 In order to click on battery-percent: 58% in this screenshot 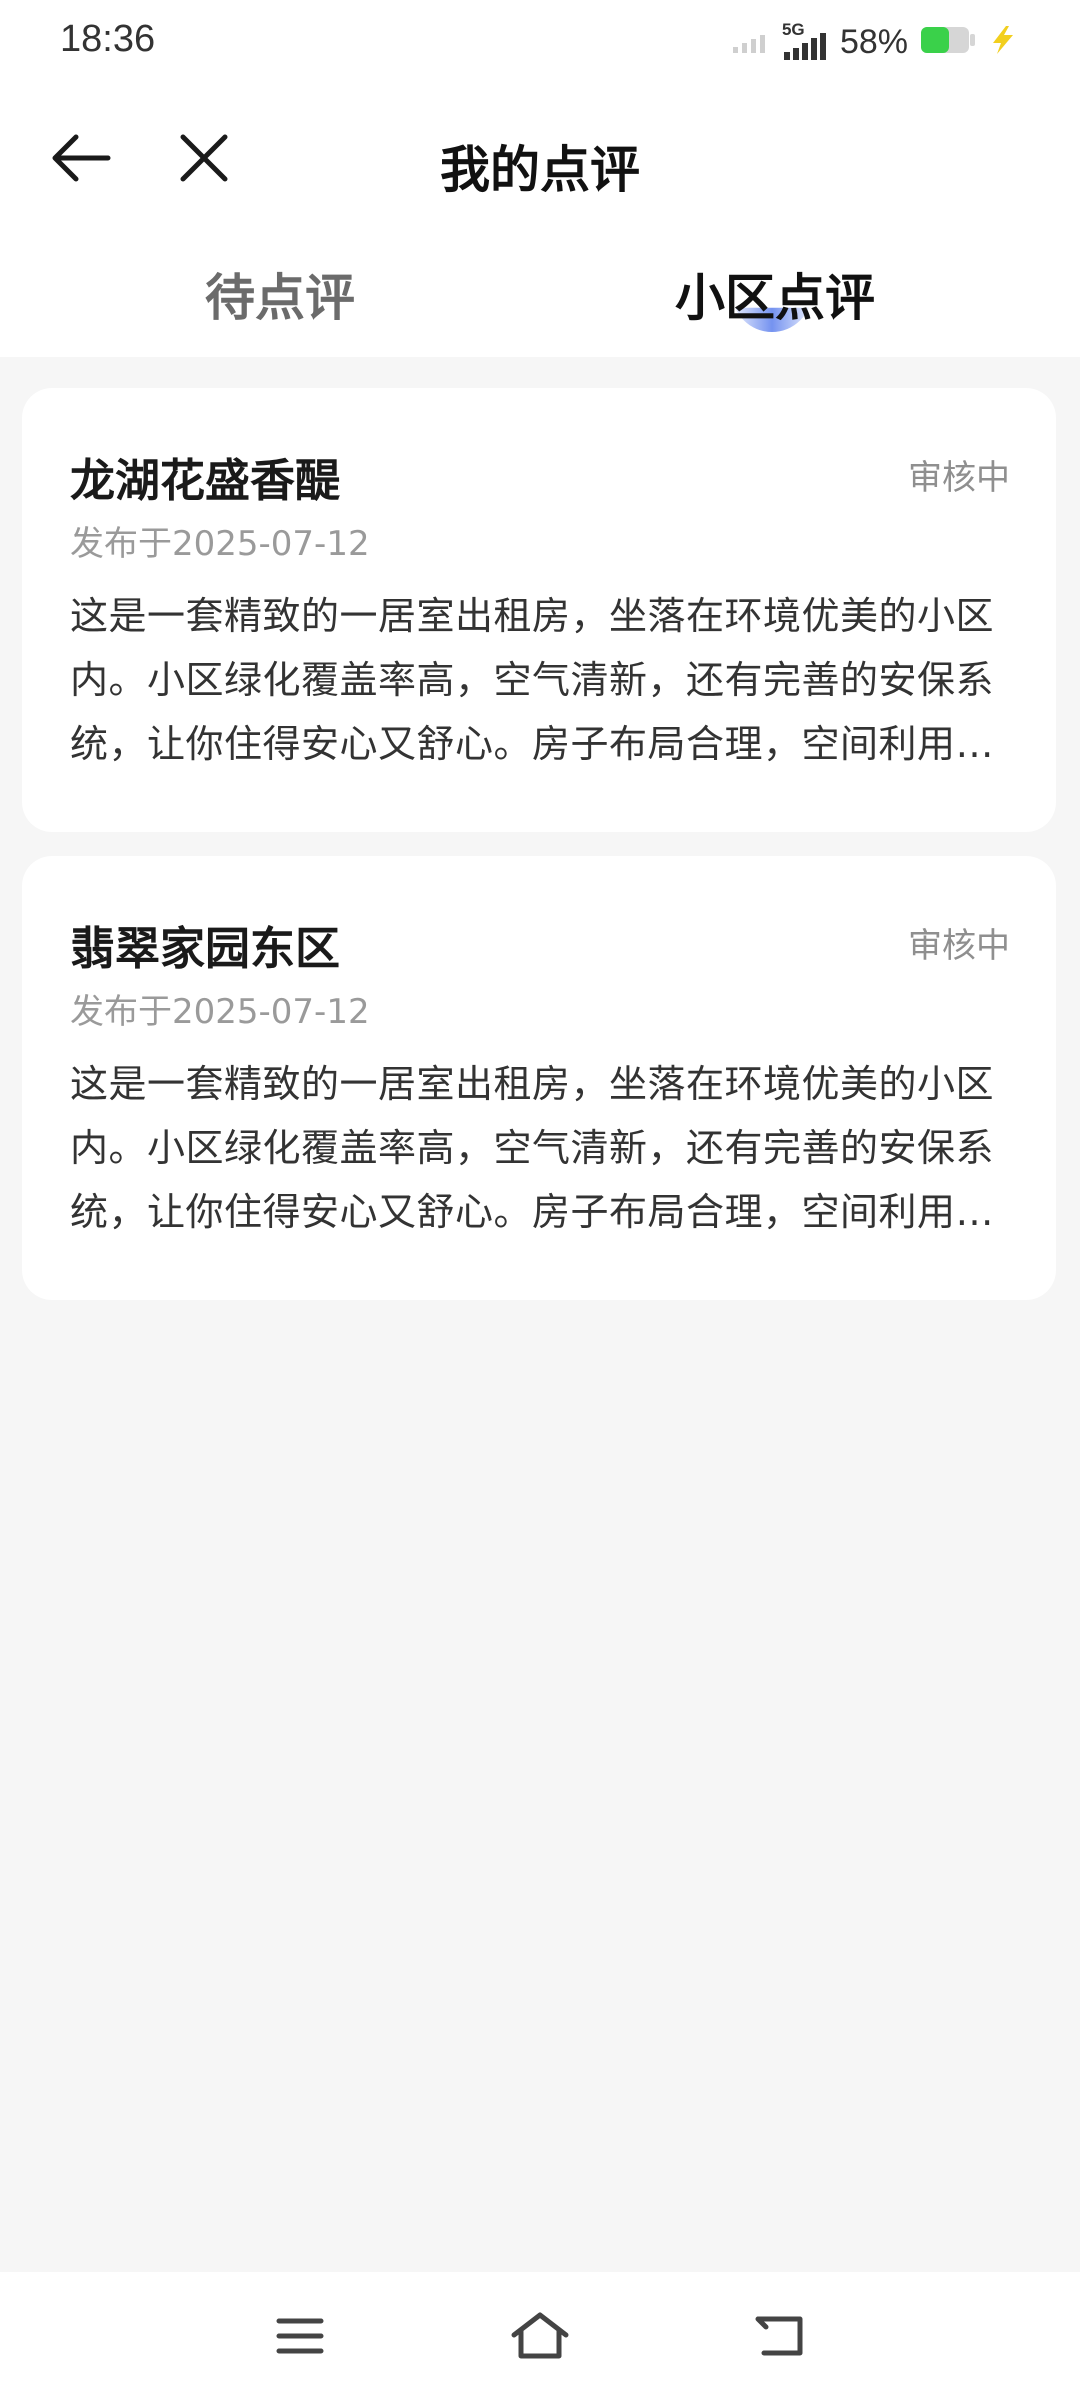, I will do `click(873, 41)`.